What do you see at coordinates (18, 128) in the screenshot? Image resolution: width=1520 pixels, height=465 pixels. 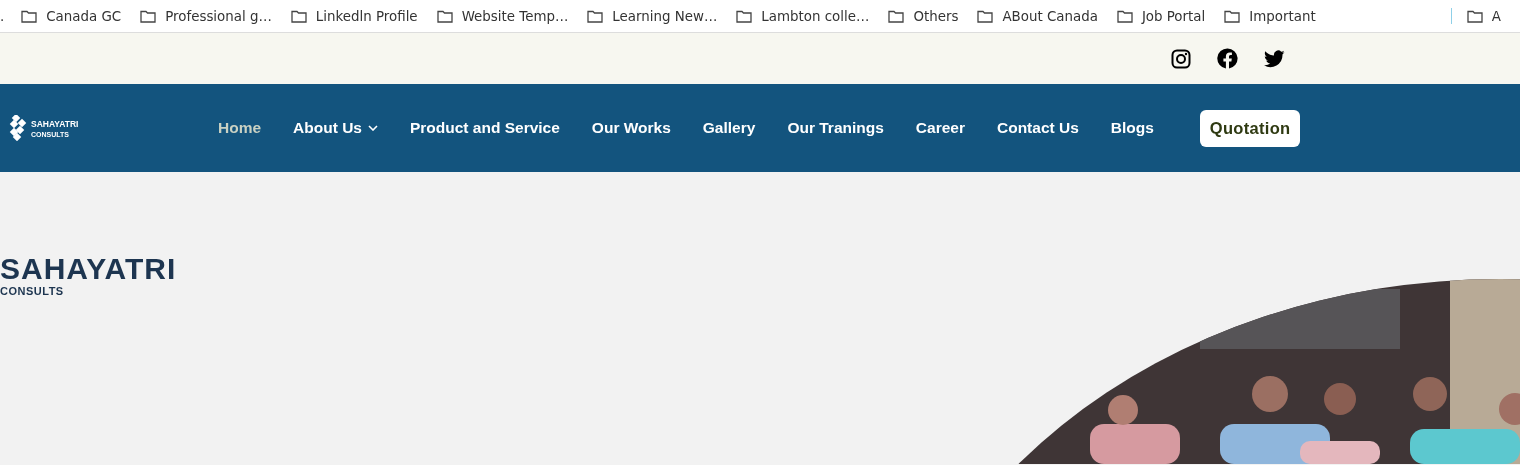 I see `diamond-logo-icon` at bounding box center [18, 128].